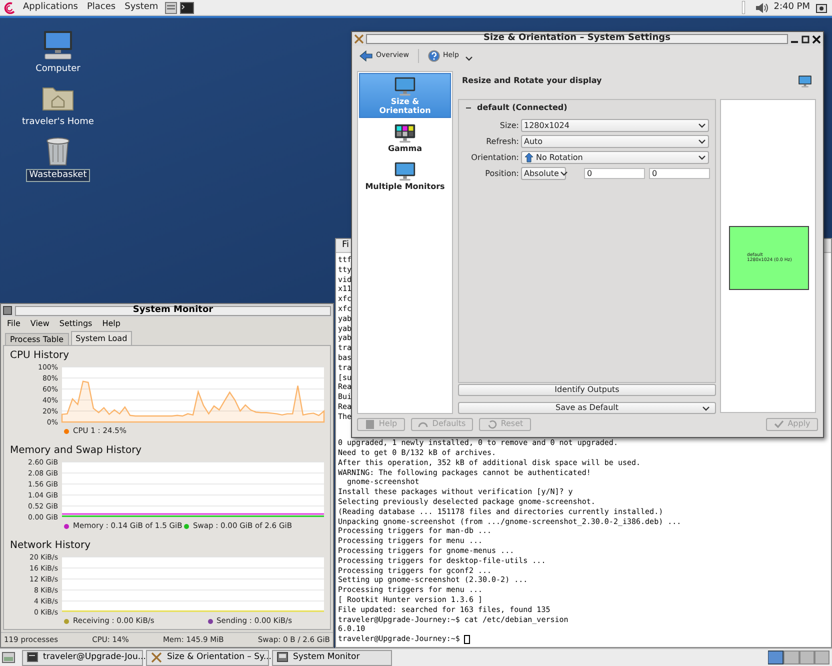 The height and width of the screenshot is (666, 832). I want to click on dropdown: No Rotation, so click(615, 157).